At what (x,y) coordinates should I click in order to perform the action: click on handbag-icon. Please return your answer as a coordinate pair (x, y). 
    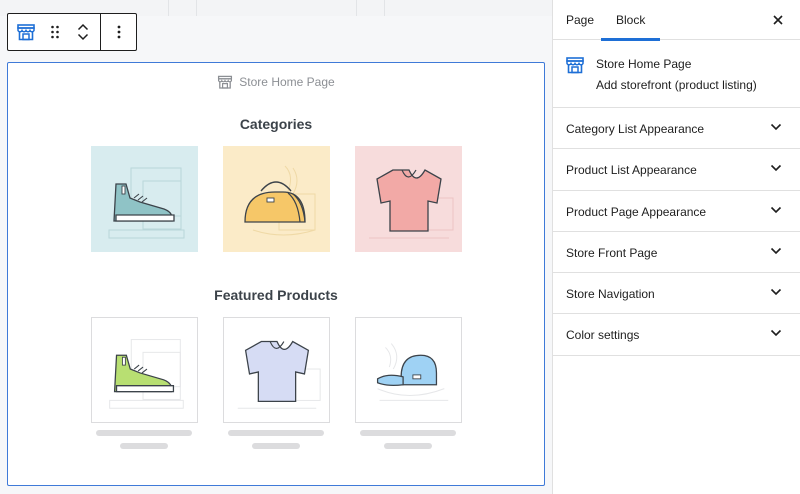
    Looking at the image, I should click on (280, 200).